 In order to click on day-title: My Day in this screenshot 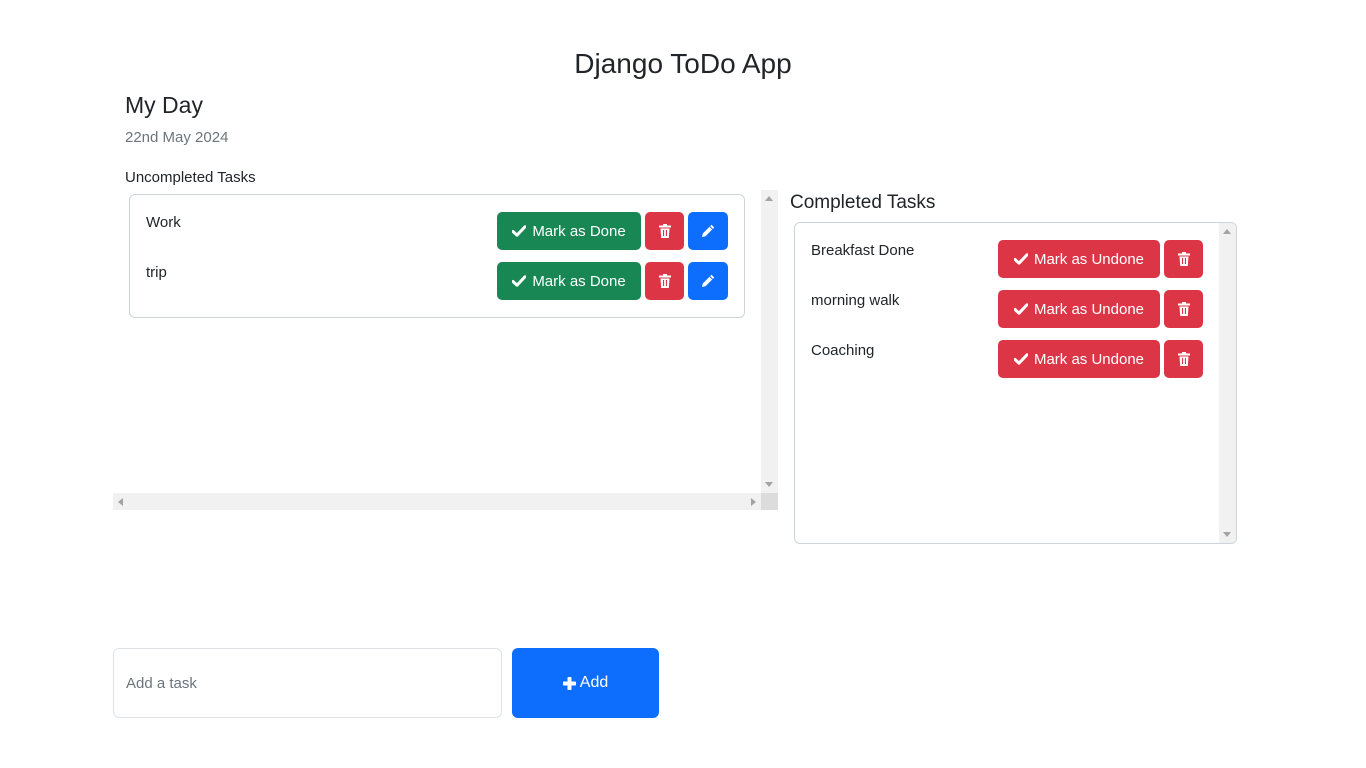, I will do `click(164, 105)`.